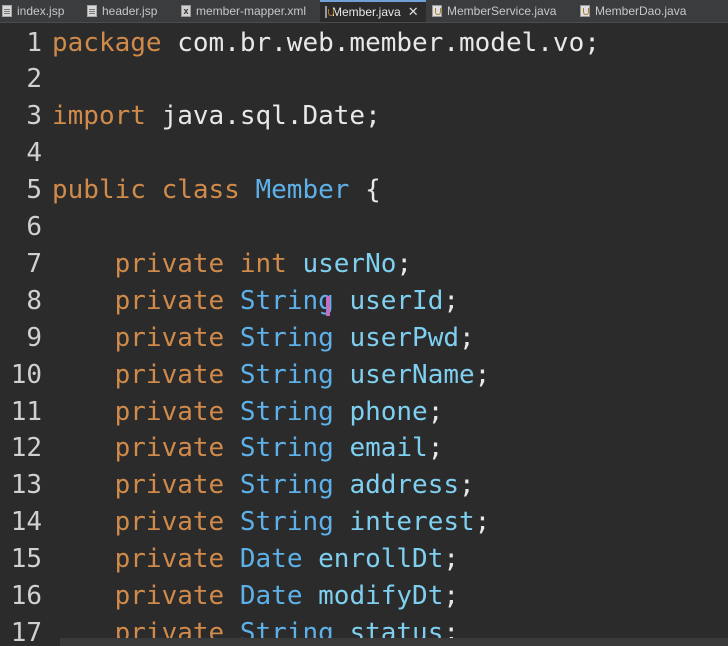 This screenshot has width=728, height=646. I want to click on line-number: 2, so click(34, 79).